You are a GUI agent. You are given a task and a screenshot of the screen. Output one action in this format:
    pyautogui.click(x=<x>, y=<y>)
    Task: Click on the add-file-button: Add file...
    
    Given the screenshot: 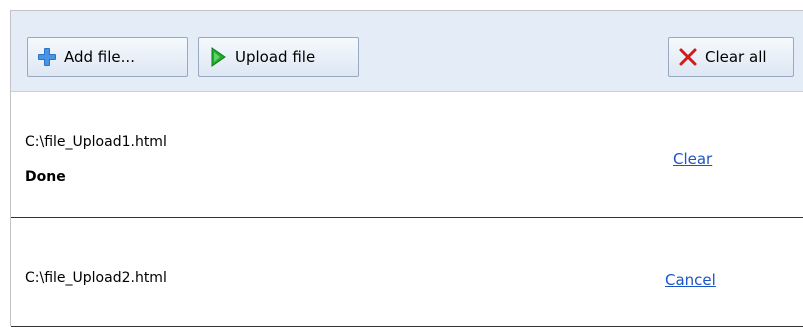 What is the action you would take?
    pyautogui.click(x=107, y=57)
    